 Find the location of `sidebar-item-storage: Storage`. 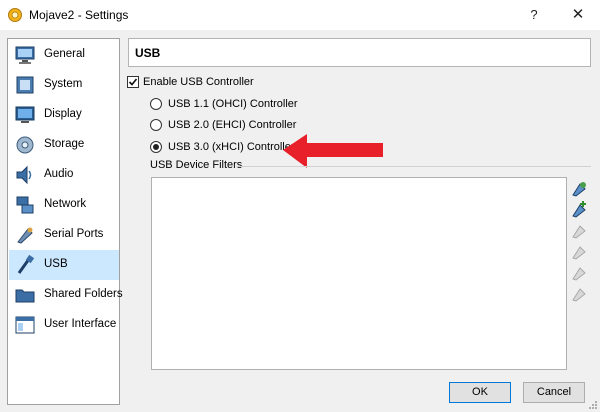

sidebar-item-storage: Storage is located at coordinates (64, 145).